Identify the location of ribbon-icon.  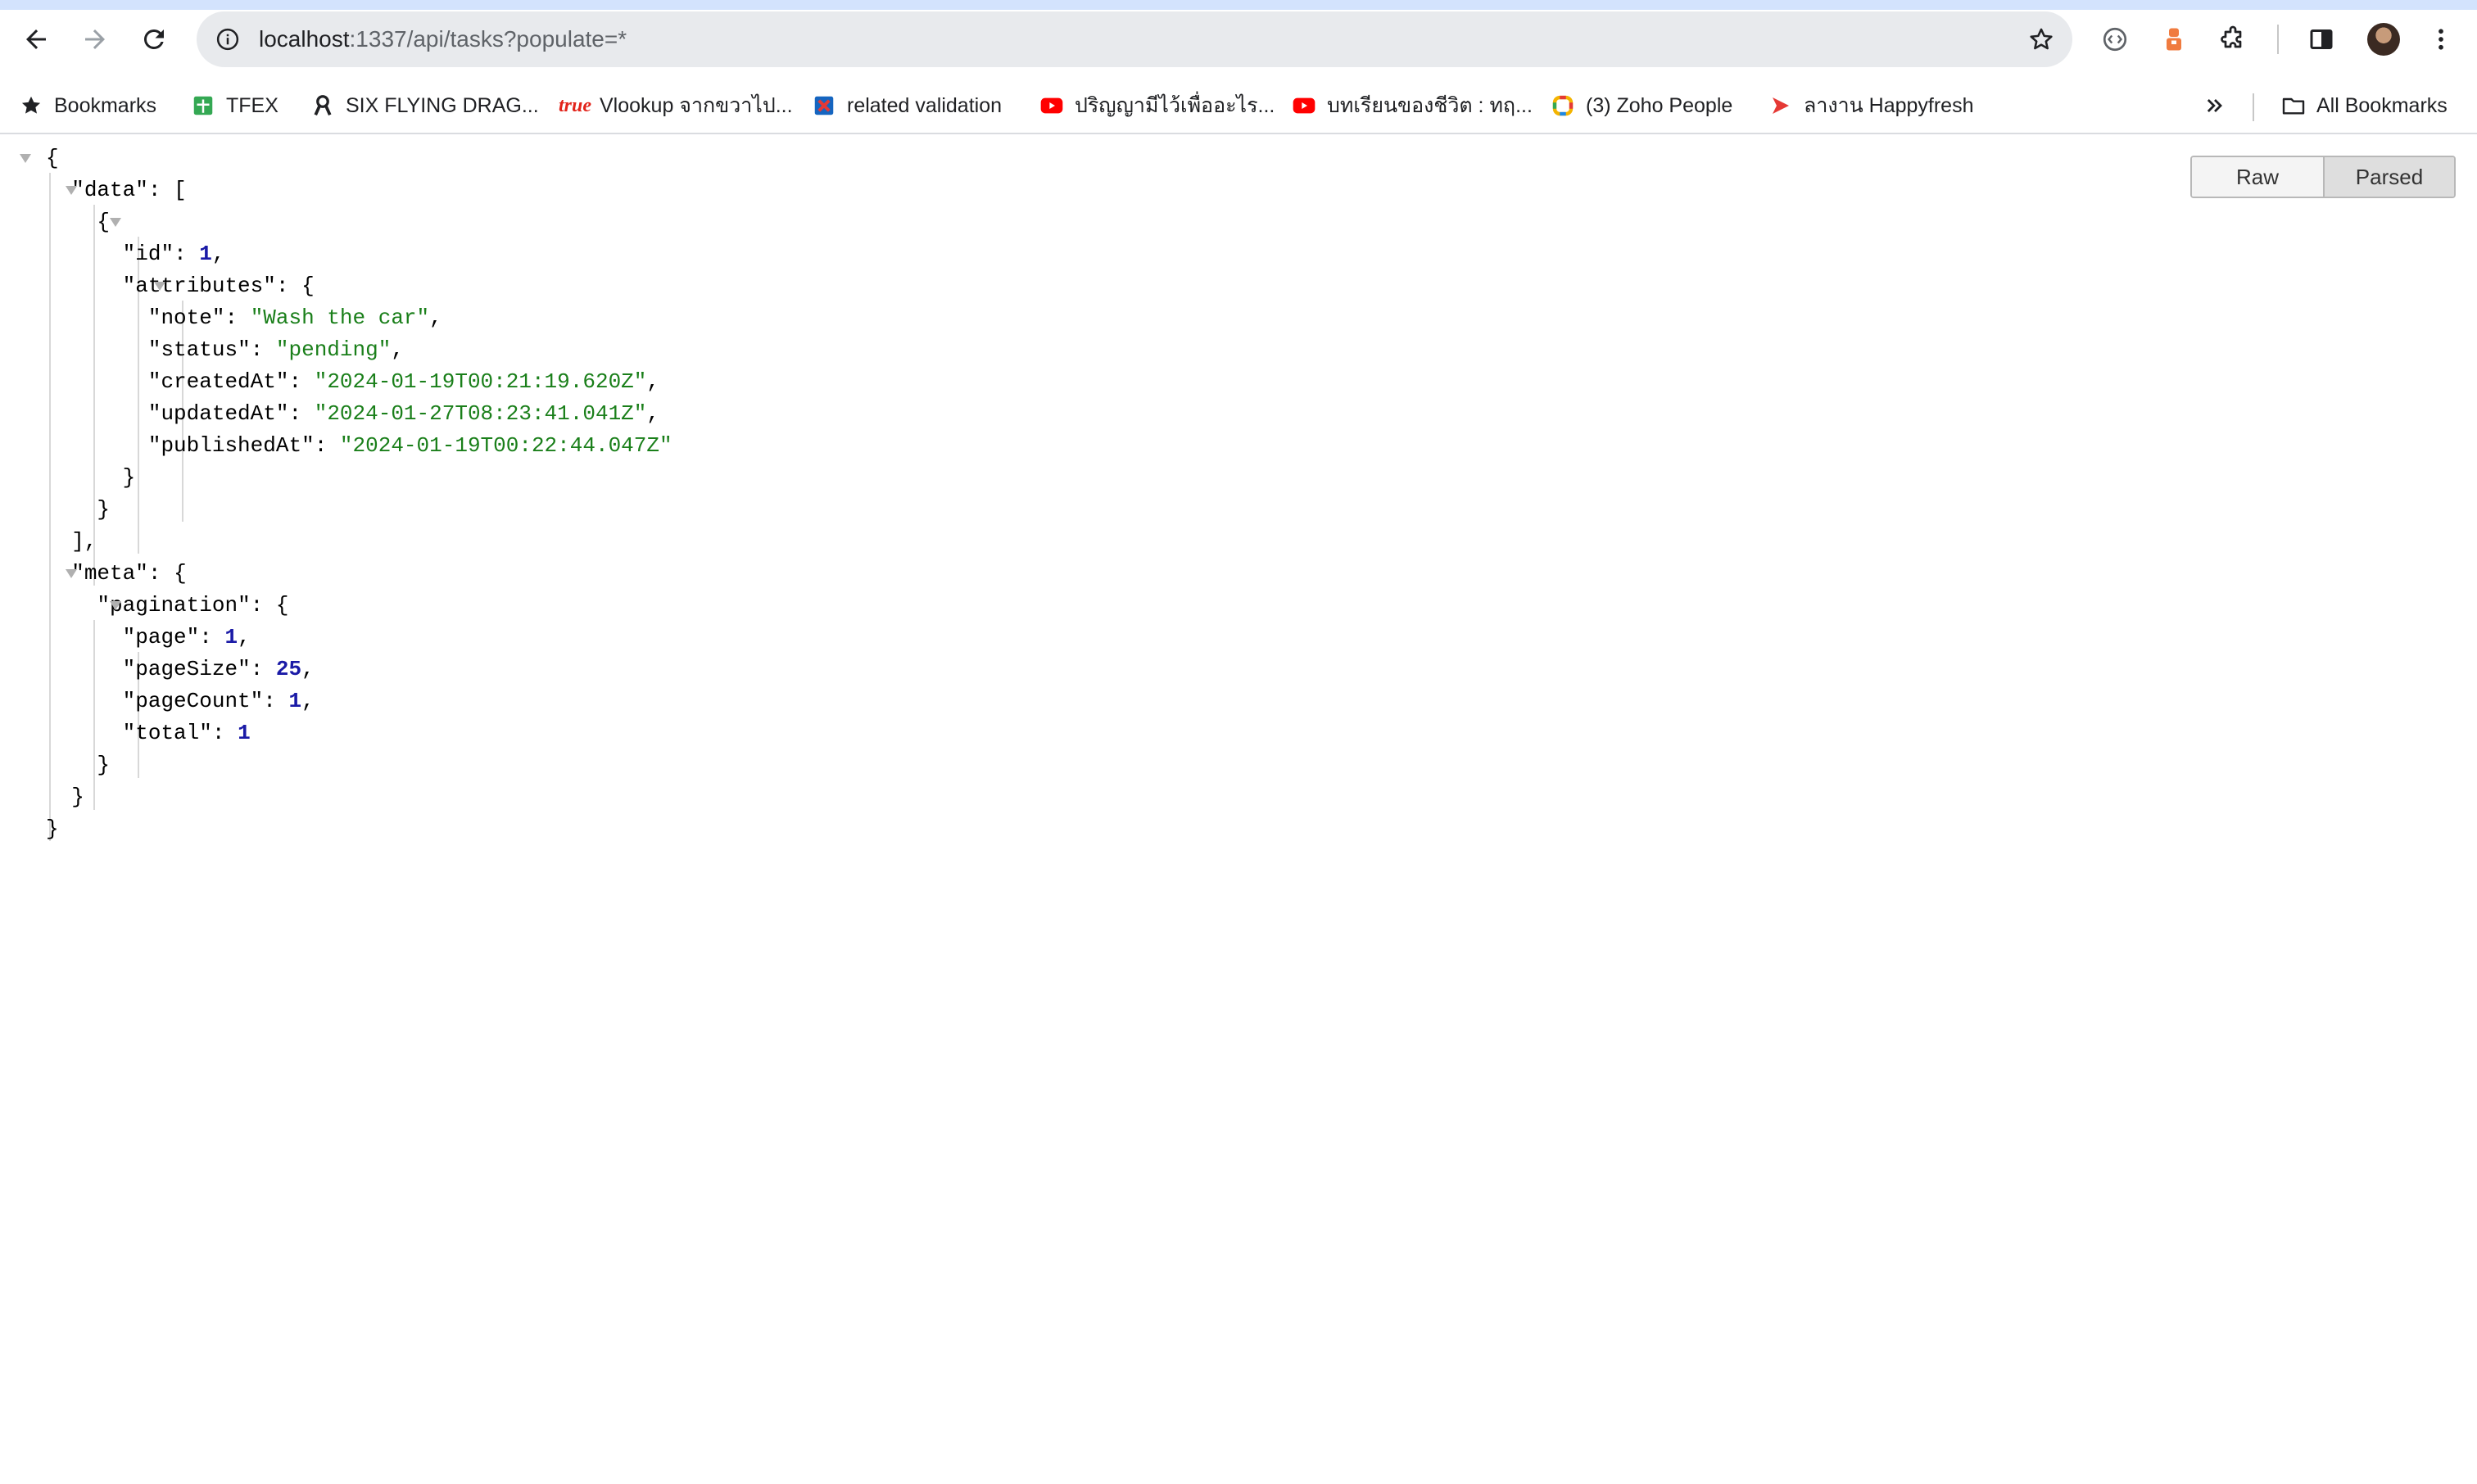
(323, 106).